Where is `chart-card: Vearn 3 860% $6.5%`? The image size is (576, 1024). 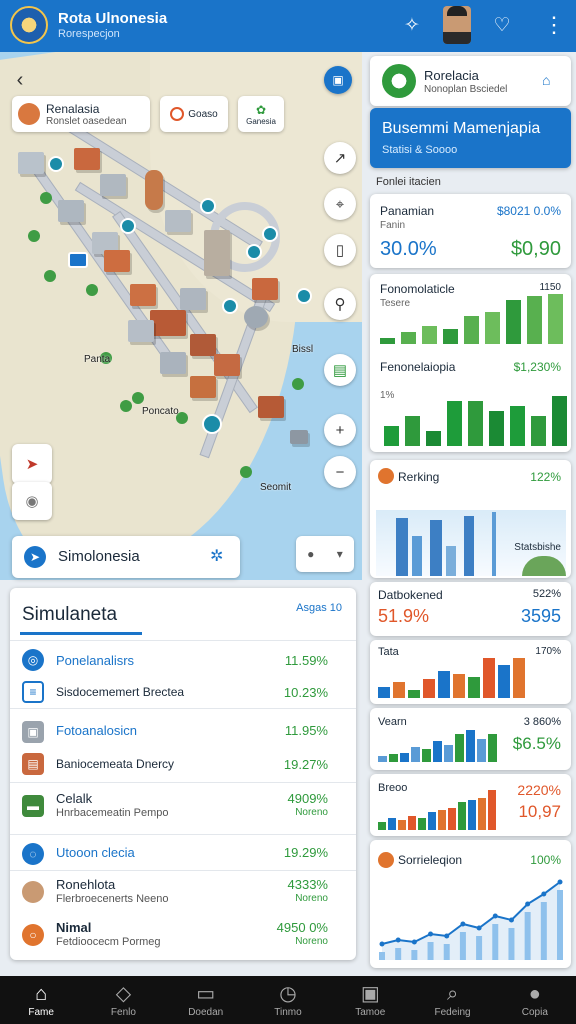 chart-card: Vearn 3 860% $6.5% is located at coordinates (470, 739).